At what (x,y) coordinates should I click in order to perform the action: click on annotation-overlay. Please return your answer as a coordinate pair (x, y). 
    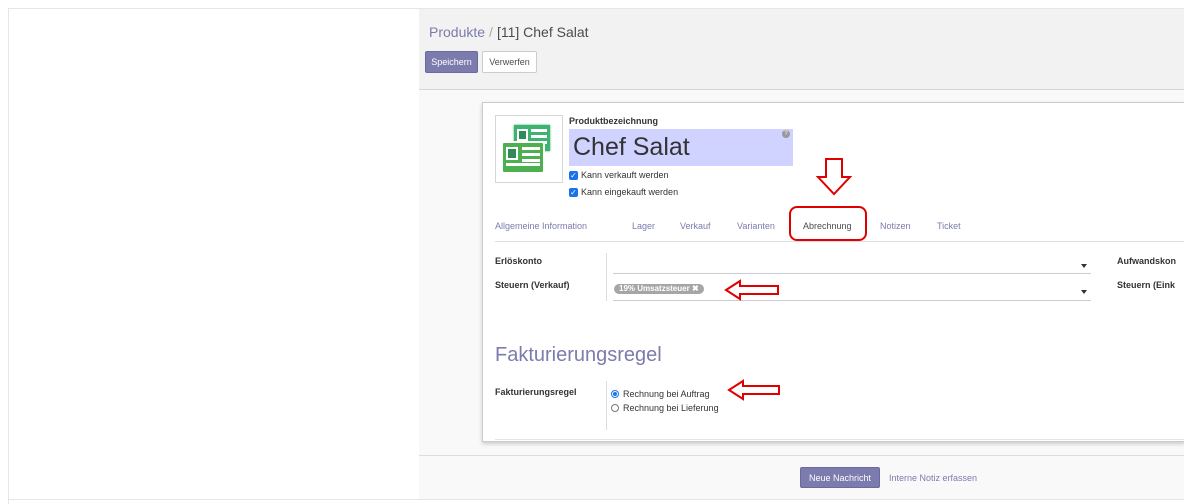
    Looking at the image, I should click on (795, 279).